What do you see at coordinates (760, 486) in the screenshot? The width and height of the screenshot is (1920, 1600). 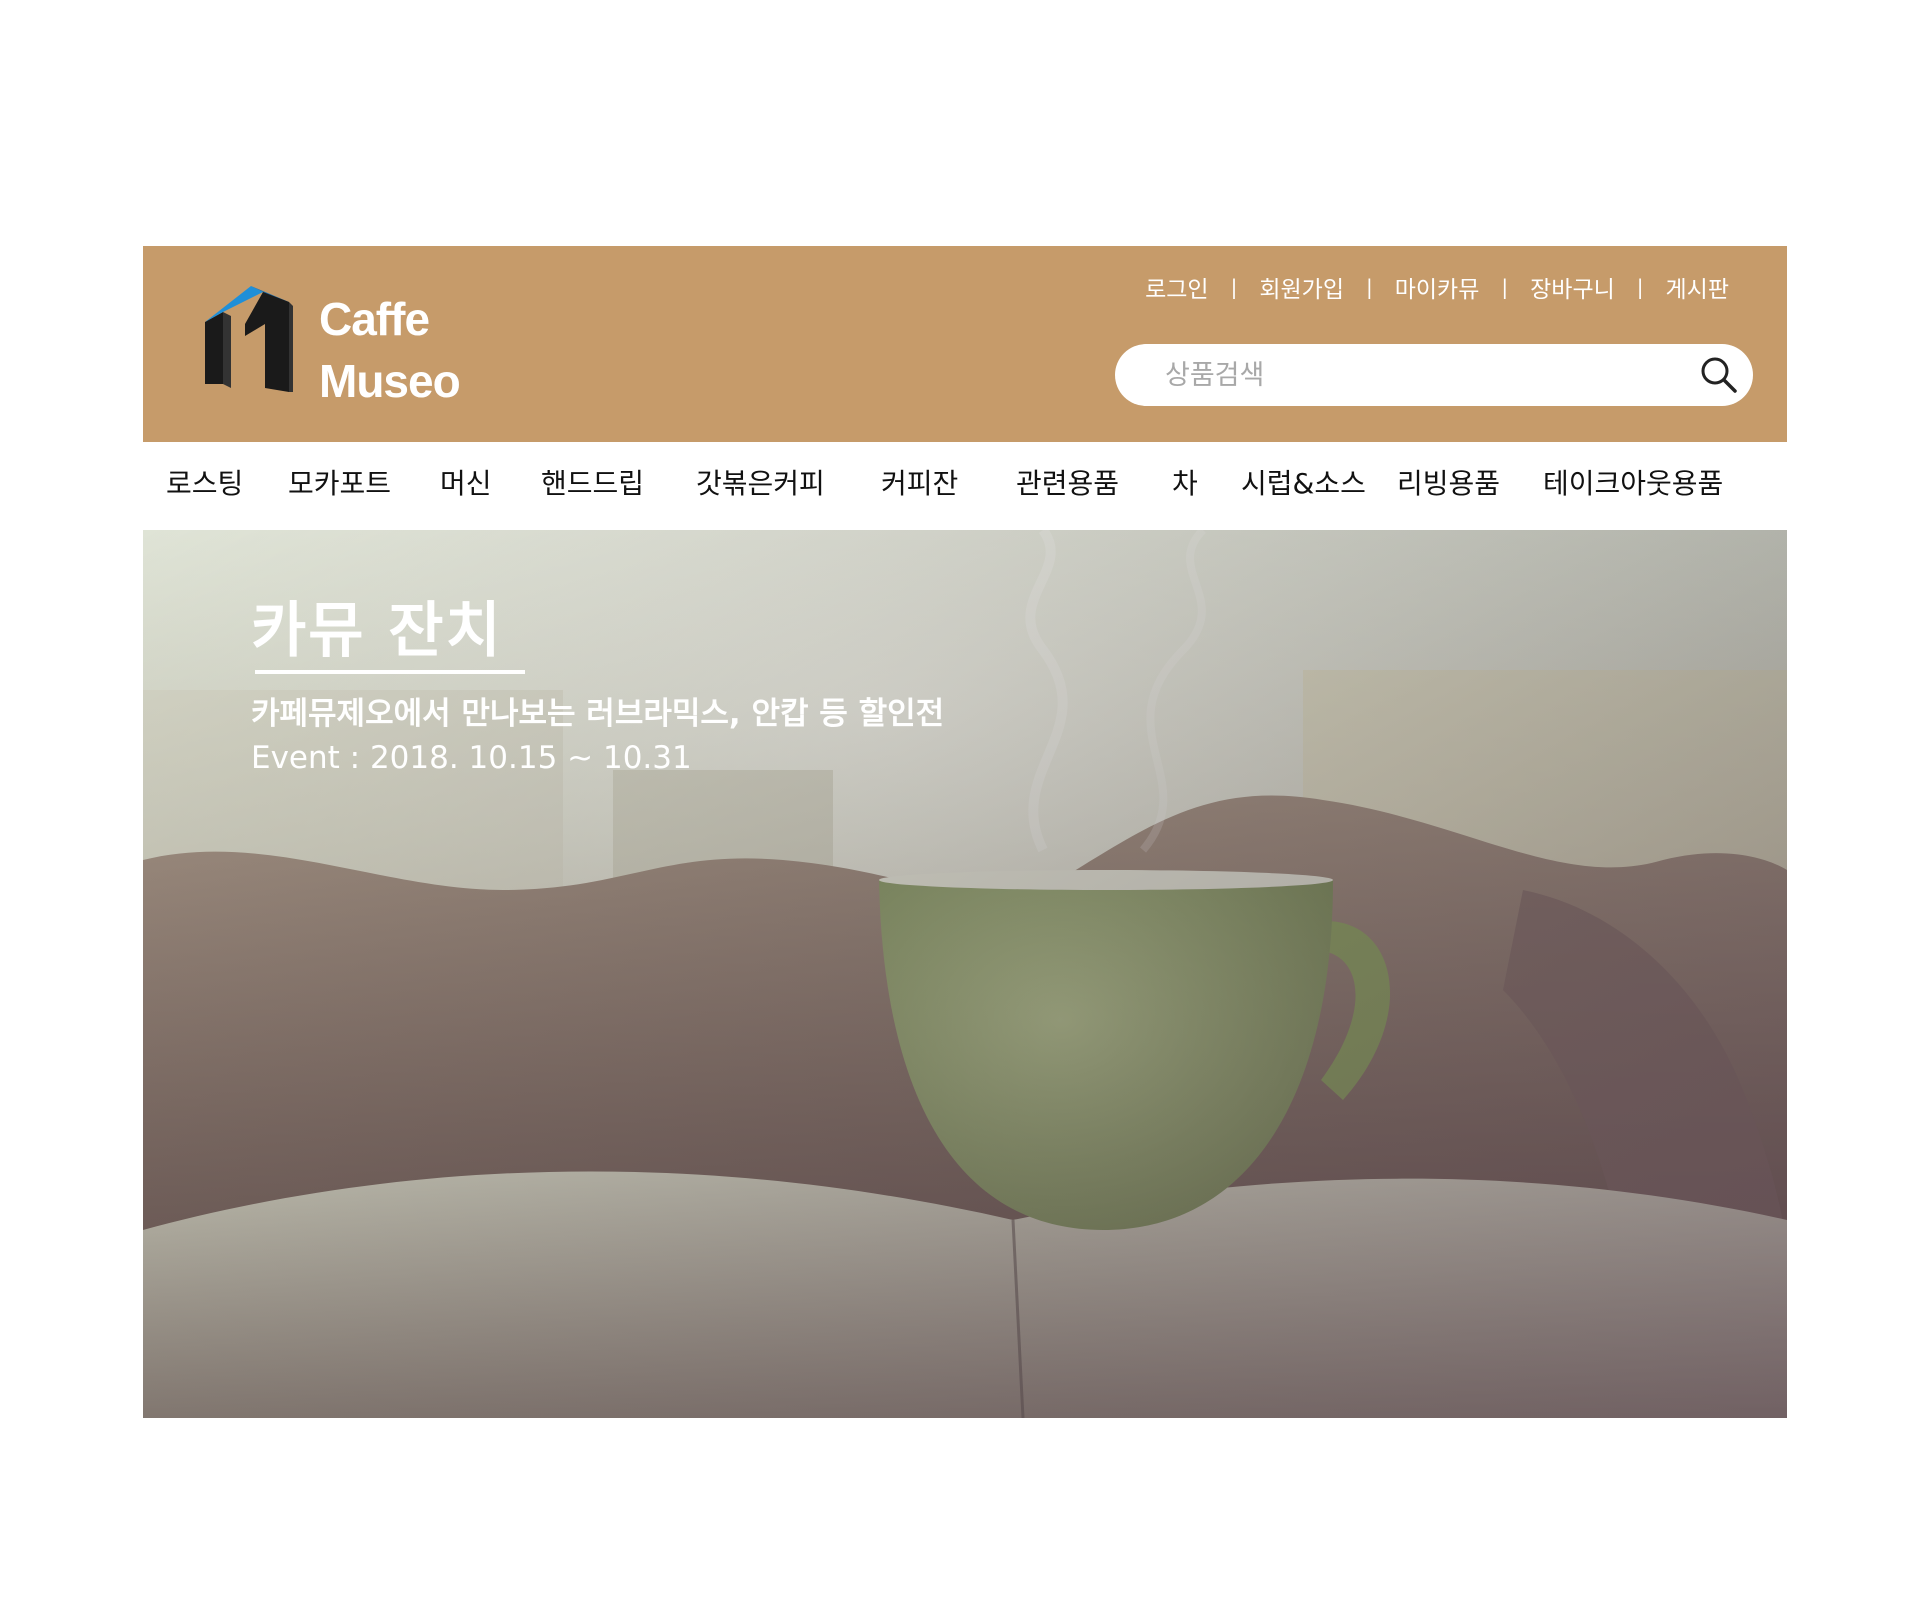 I see `nav-item-fresh-roasted: 갓볶은커피` at bounding box center [760, 486].